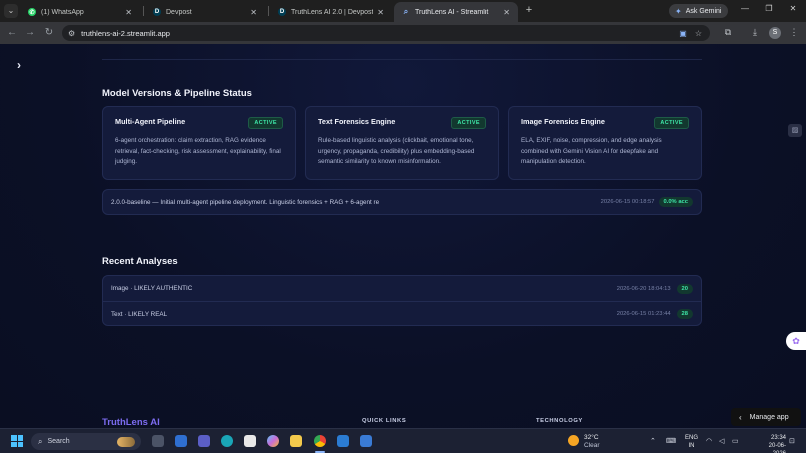 This screenshot has height=453, width=806. What do you see at coordinates (152, 288) in the screenshot?
I see `analysis-label: Image · LIKELY AUTHENTIC` at bounding box center [152, 288].